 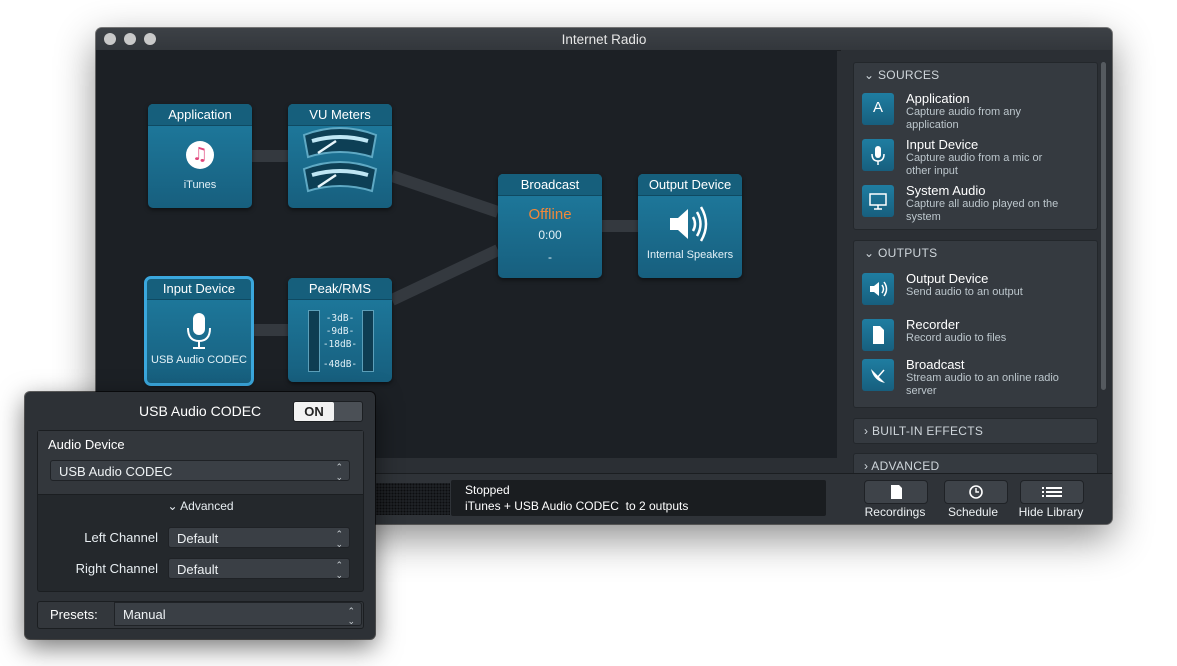 What do you see at coordinates (199, 360) in the screenshot?
I see `node-label: USB Audio CODEC` at bounding box center [199, 360].